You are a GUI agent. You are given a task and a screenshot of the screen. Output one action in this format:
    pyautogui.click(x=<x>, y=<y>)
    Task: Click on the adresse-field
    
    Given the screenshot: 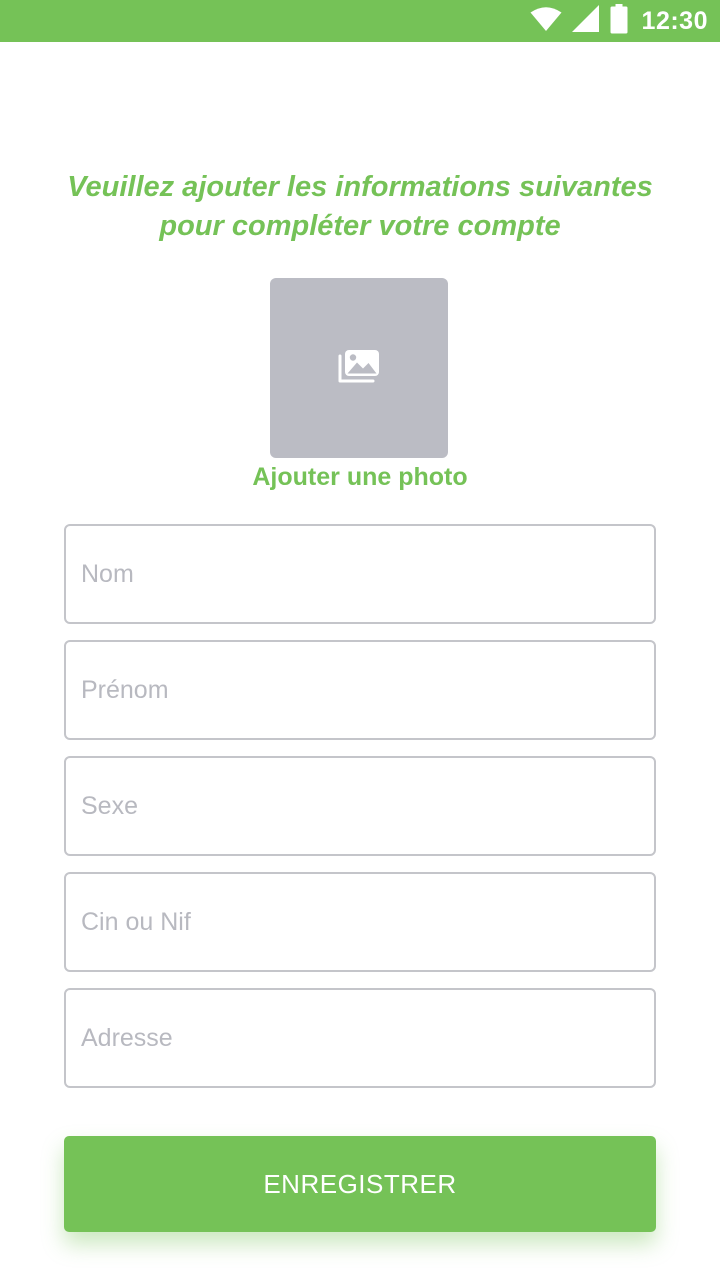 What is the action you would take?
    pyautogui.click(x=360, y=1038)
    